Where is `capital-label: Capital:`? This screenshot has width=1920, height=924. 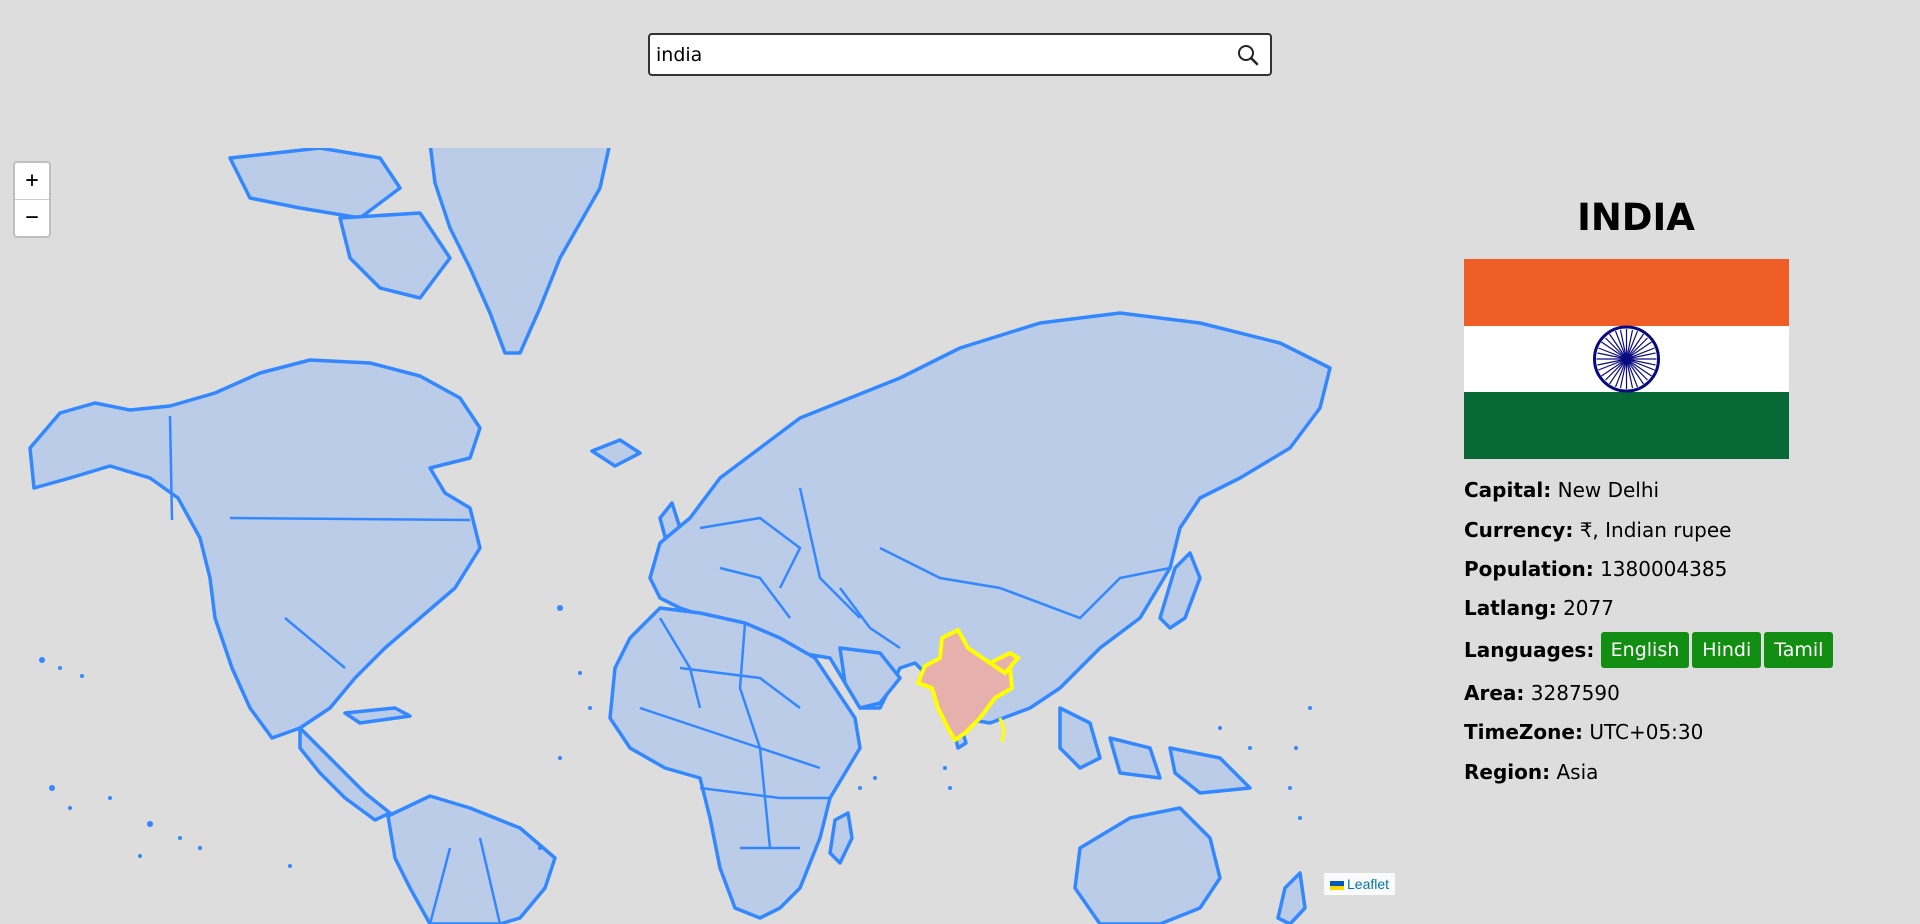
capital-label: Capital: is located at coordinates (1508, 490).